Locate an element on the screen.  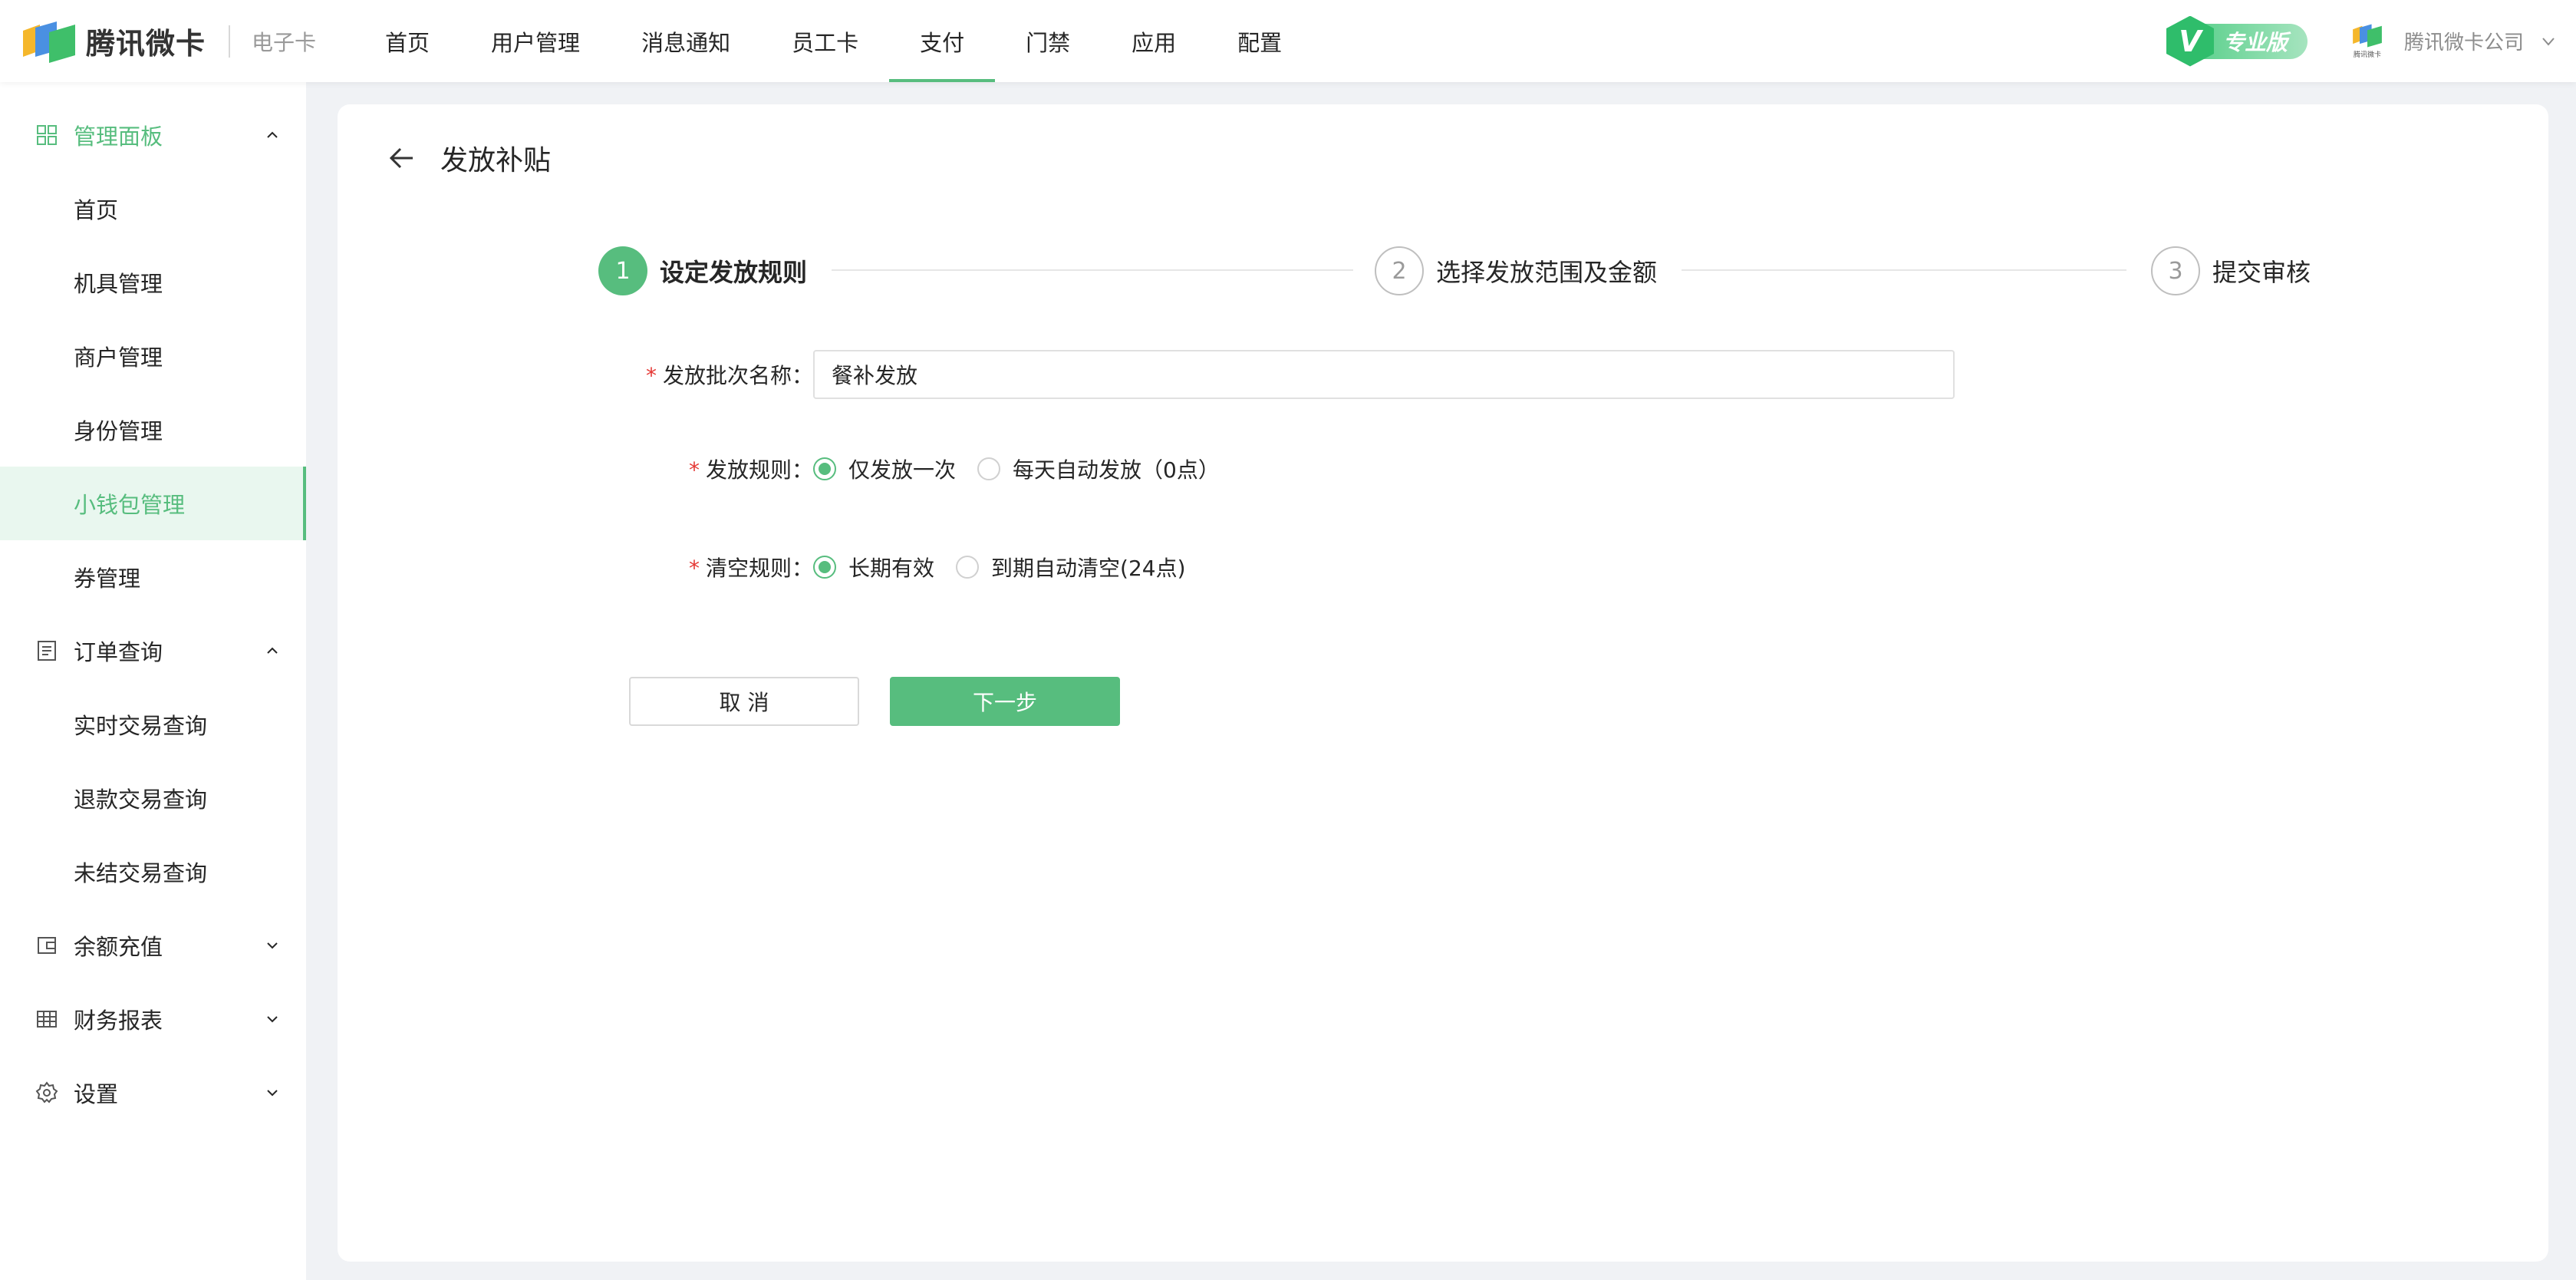
clear-rule-label-text: 清空规则： is located at coordinates (759, 568).